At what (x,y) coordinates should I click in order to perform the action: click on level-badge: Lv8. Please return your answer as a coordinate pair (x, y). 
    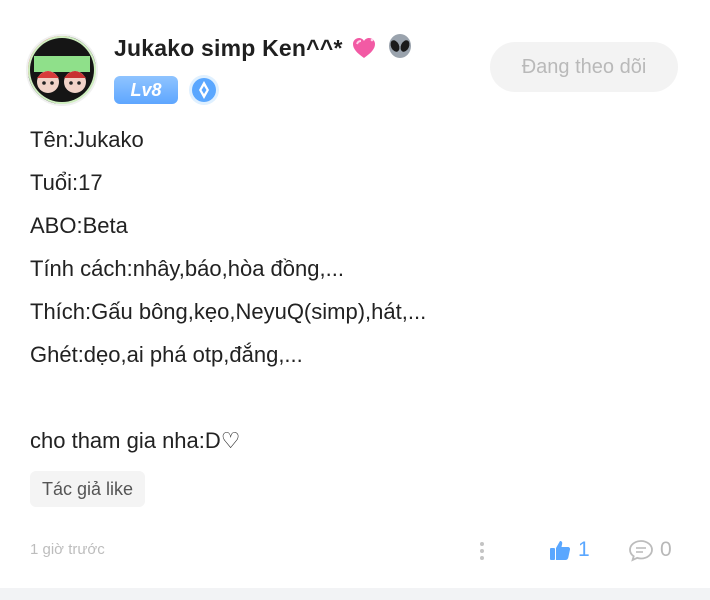
    Looking at the image, I should click on (146, 90).